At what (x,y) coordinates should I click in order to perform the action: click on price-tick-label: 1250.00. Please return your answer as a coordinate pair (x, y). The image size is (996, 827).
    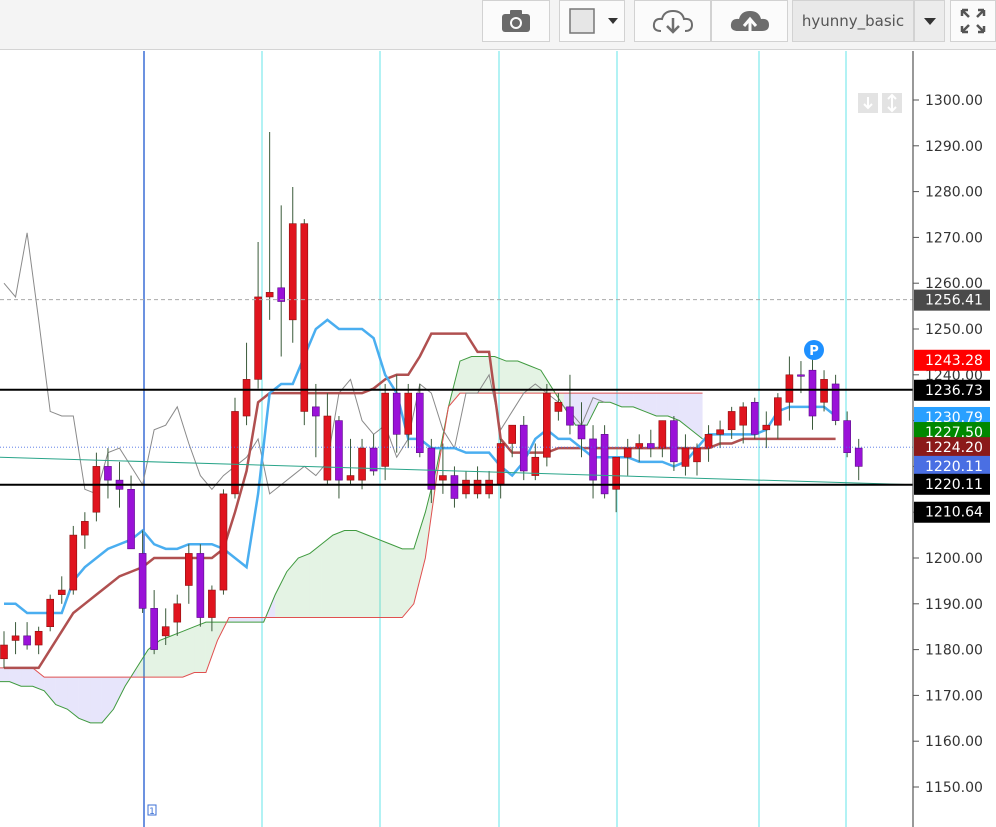
    Looking at the image, I should click on (954, 330).